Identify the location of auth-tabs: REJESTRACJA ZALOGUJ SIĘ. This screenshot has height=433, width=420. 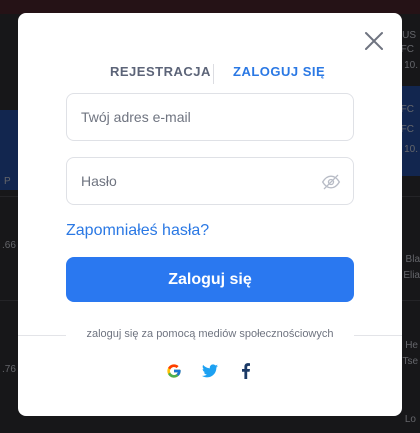
(210, 75).